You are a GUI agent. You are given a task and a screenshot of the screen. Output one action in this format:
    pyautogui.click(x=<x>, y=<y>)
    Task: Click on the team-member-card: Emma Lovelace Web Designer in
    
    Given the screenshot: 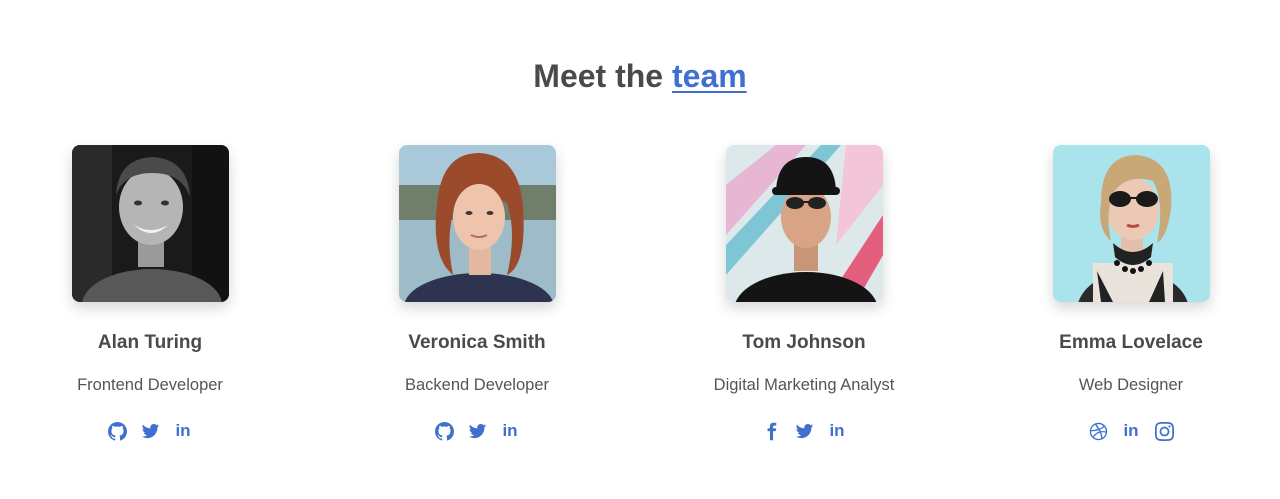 What is the action you would take?
    pyautogui.click(x=1130, y=293)
    